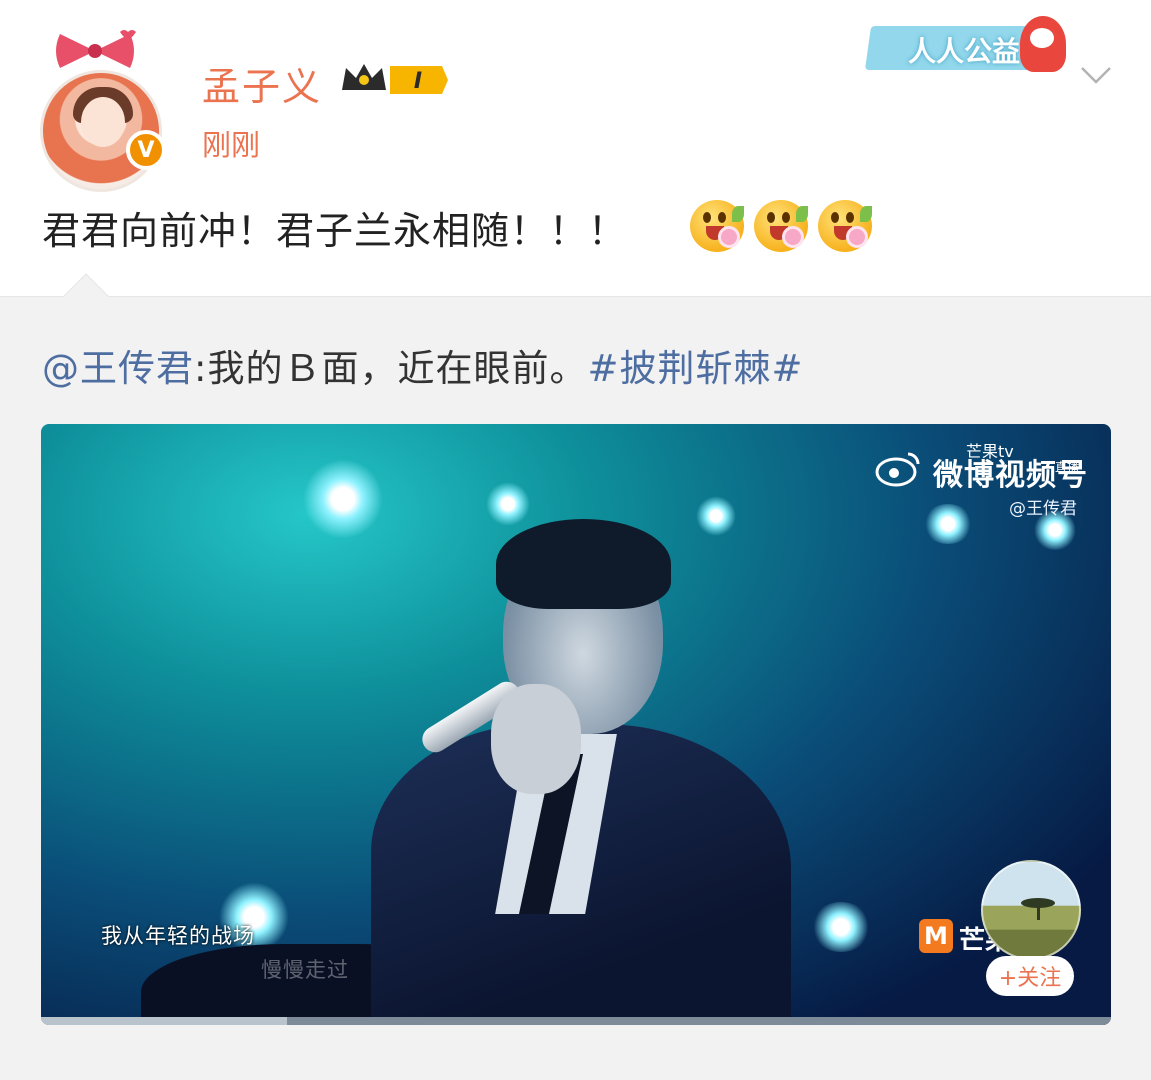 The image size is (1151, 1080). Describe the element at coordinates (305, 970) in the screenshot. I see `video-subtitle-faded: 慢慢走过` at that location.